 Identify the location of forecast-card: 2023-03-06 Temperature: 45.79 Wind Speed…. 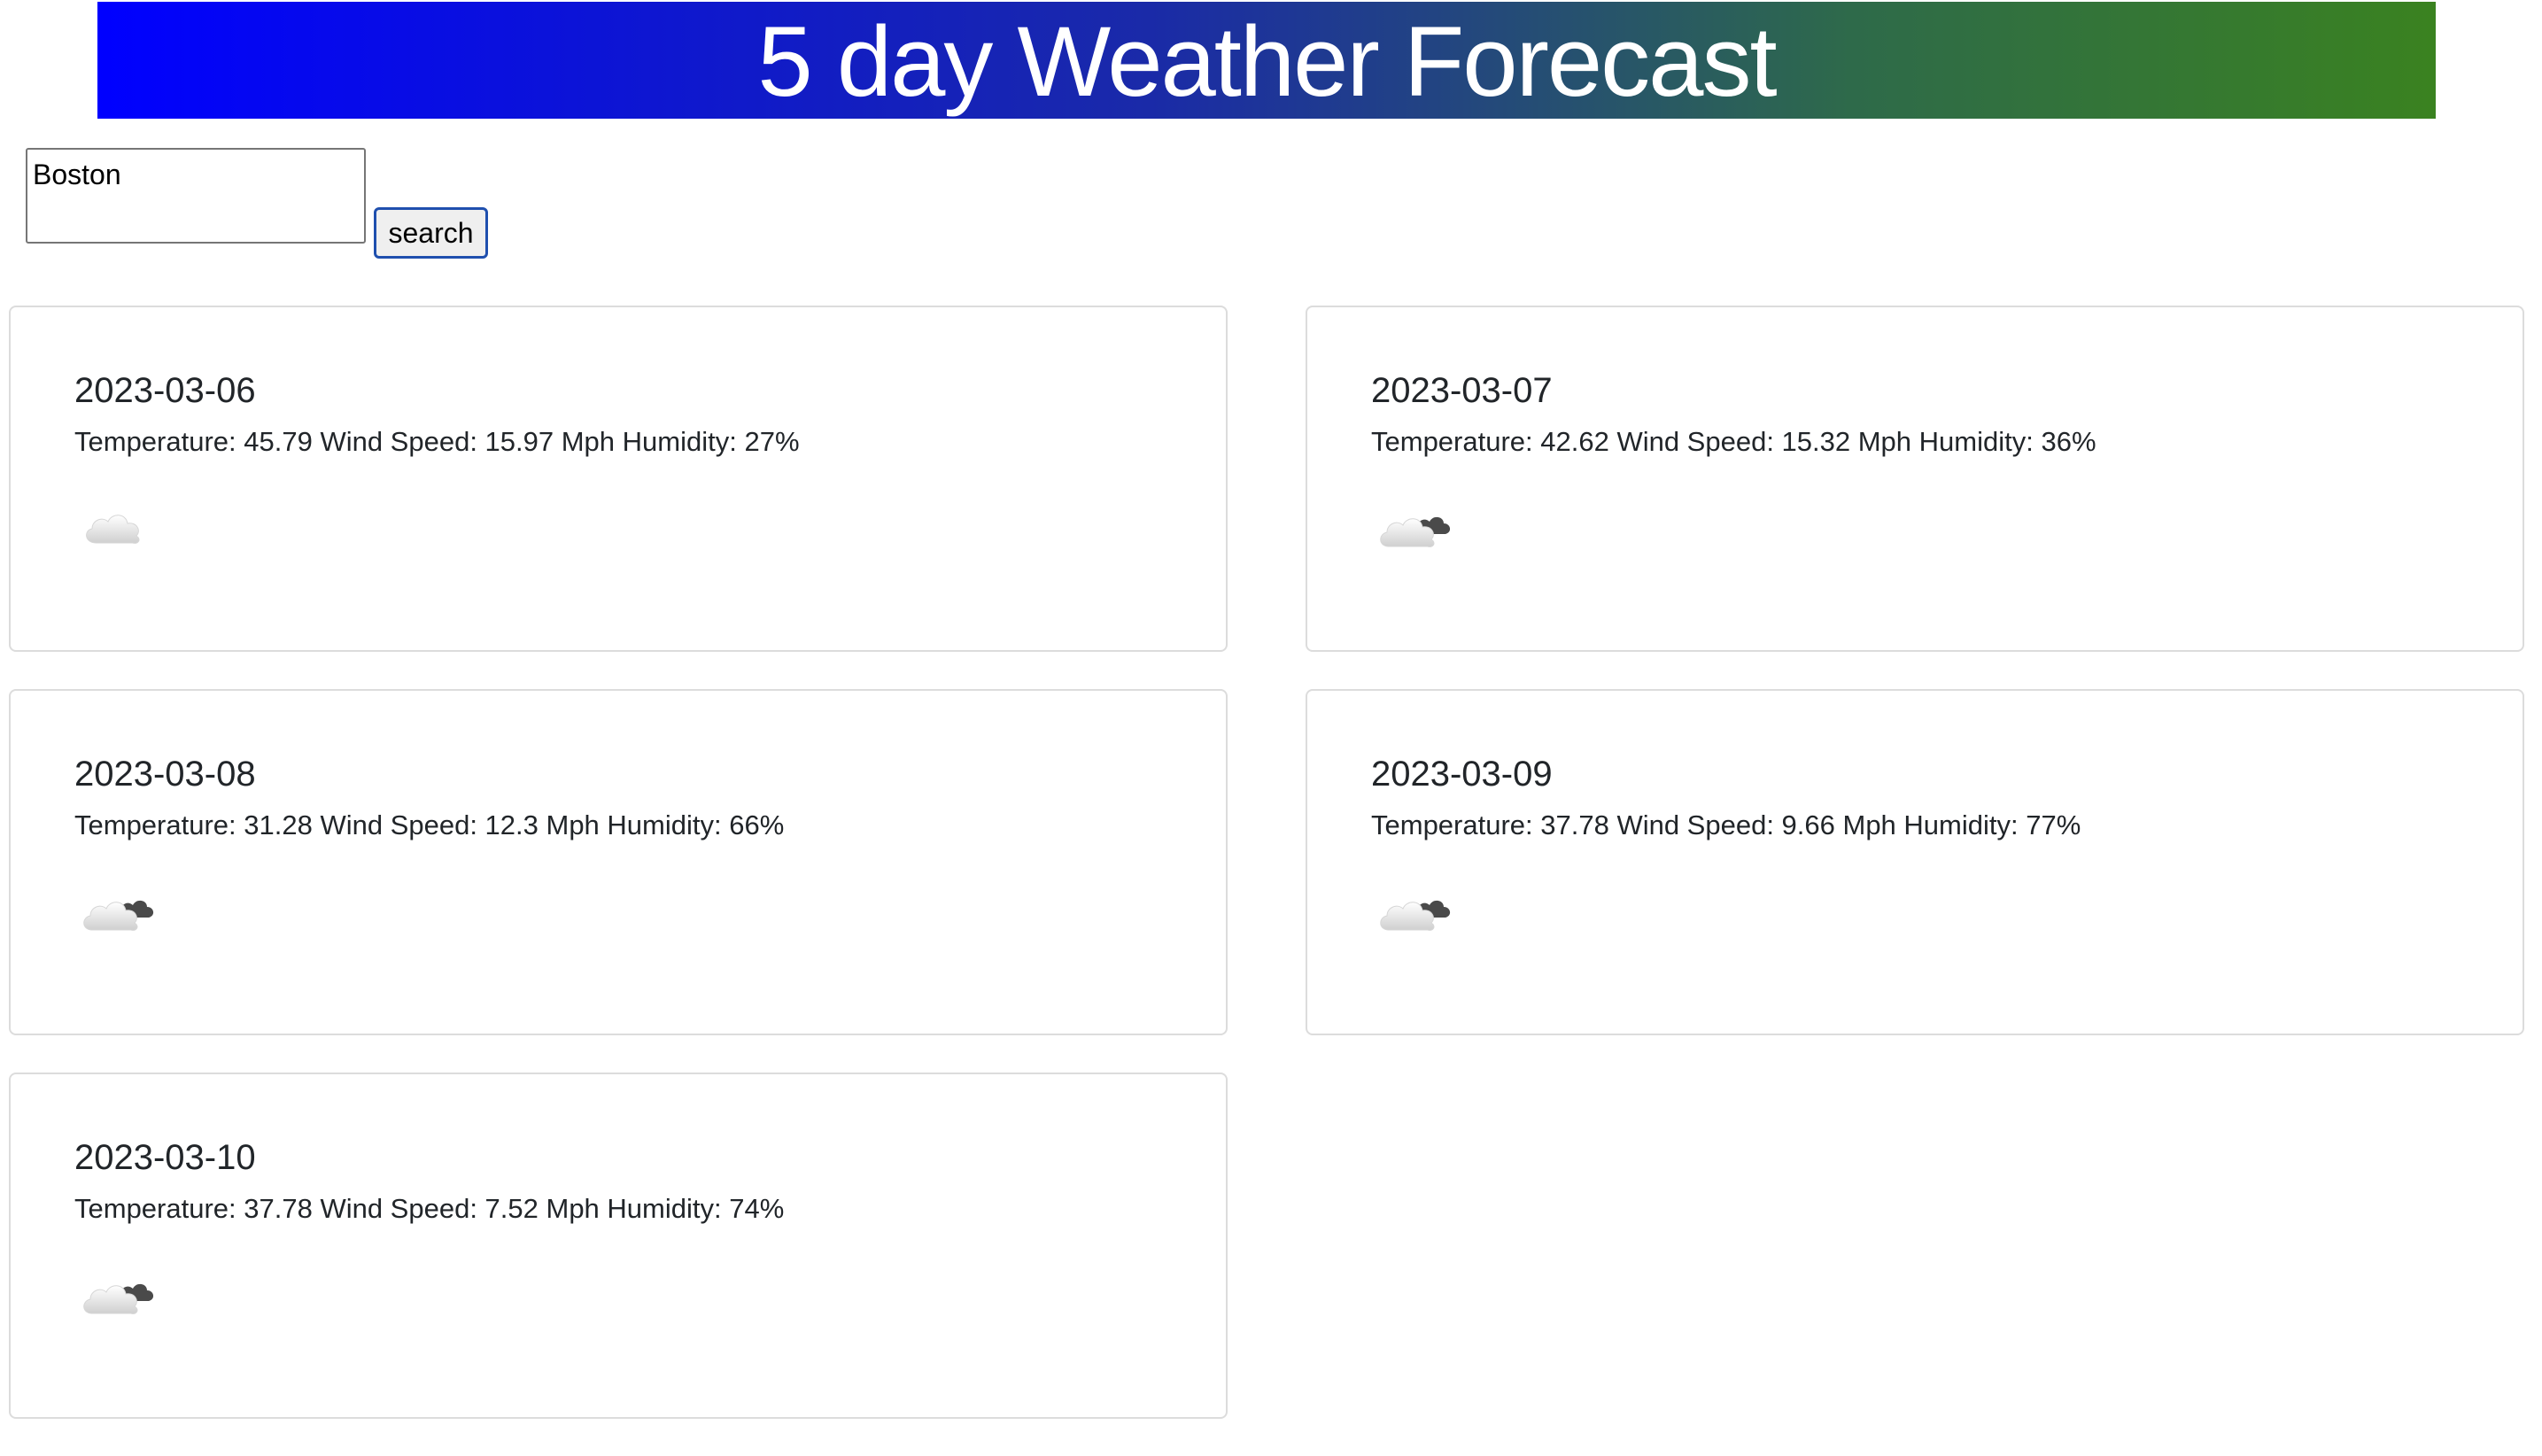
(618, 479).